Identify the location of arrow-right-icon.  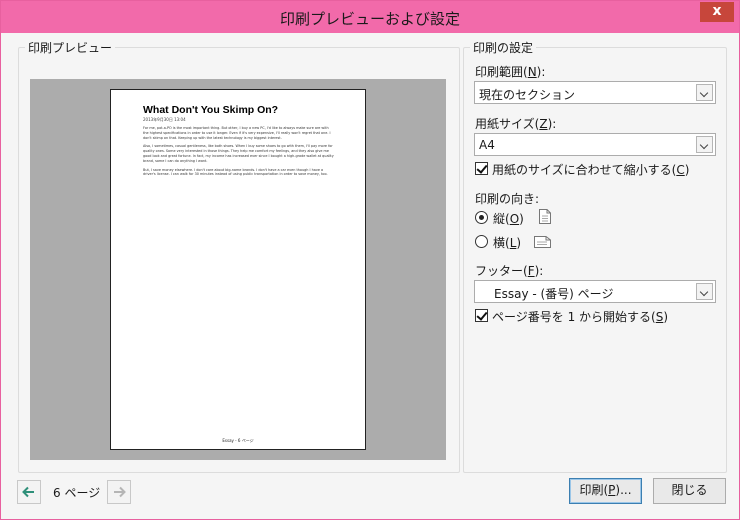
(120, 492).